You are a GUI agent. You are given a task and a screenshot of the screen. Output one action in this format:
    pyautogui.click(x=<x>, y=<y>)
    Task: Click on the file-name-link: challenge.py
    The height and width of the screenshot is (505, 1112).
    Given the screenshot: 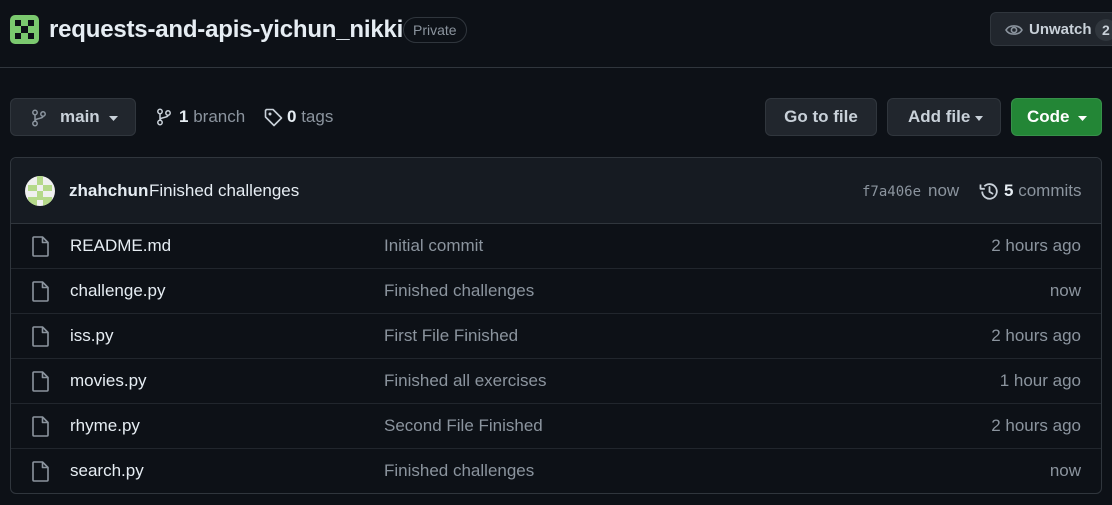 What is the action you would take?
    pyautogui.click(x=117, y=291)
    